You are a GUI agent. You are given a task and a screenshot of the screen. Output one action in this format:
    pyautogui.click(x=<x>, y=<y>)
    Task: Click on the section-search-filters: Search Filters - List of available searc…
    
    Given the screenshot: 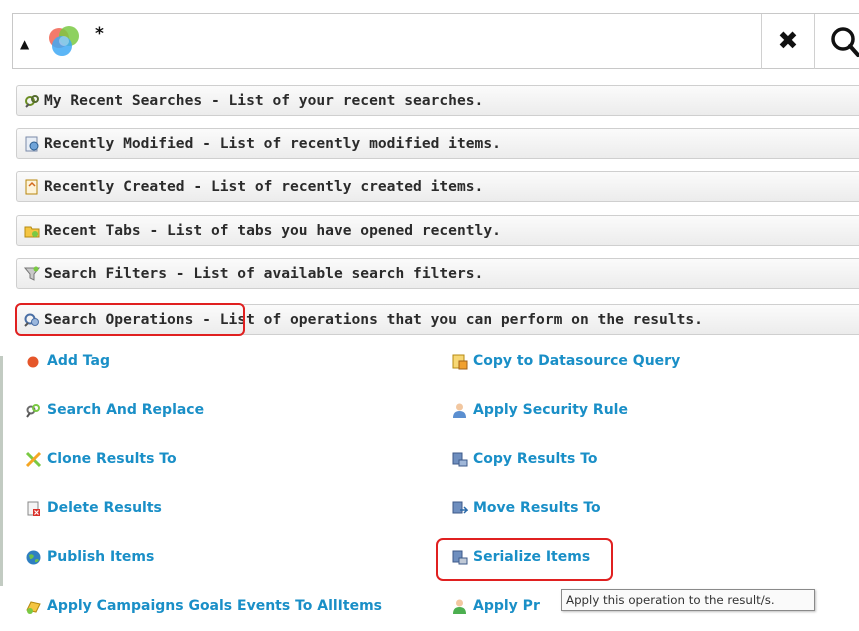 What is the action you would take?
    pyautogui.click(x=437, y=273)
    